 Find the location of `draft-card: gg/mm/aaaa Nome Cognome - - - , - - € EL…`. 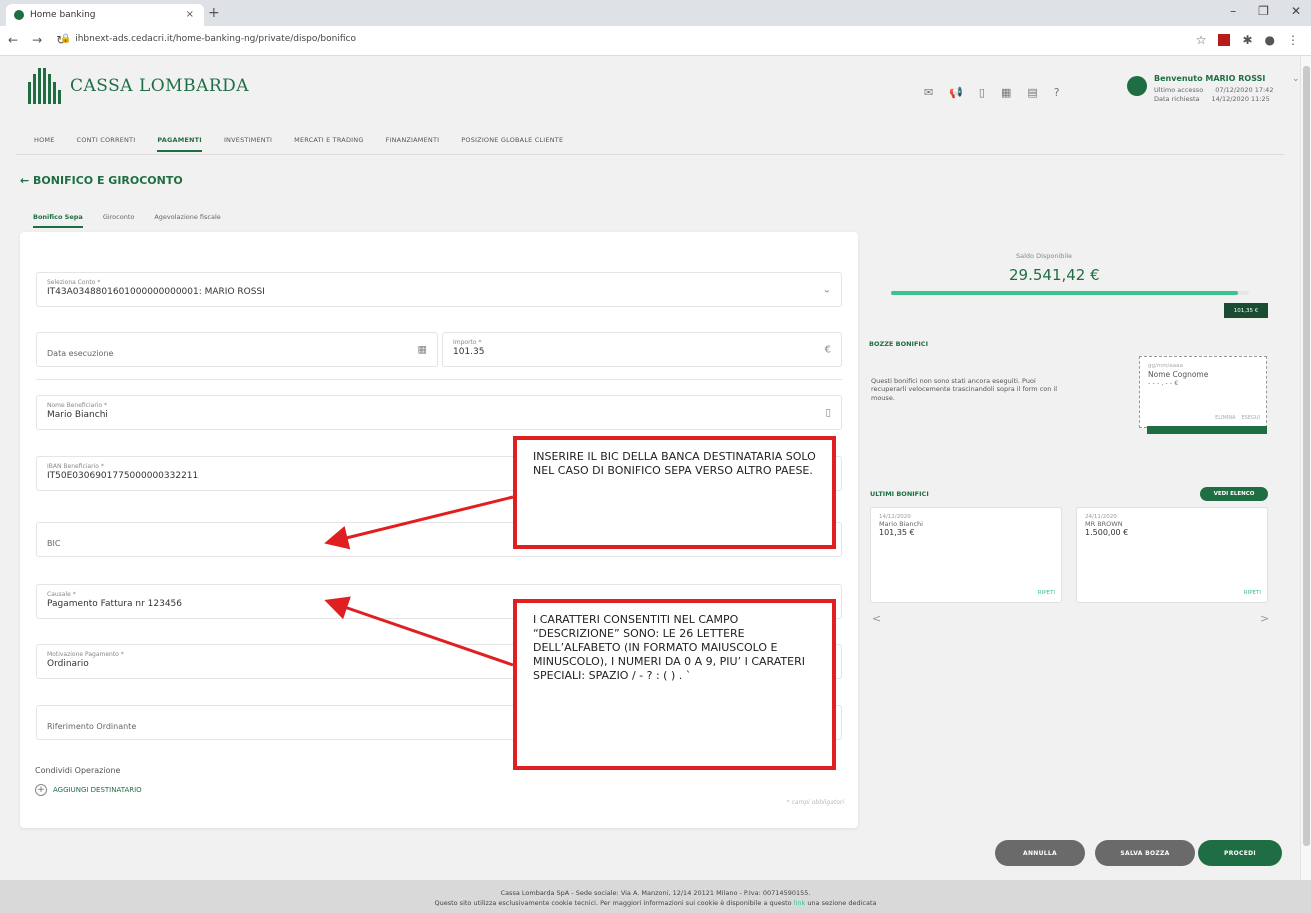

draft-card: gg/mm/aaaa Nome Cognome - - - , - - € EL… is located at coordinates (1203, 392).